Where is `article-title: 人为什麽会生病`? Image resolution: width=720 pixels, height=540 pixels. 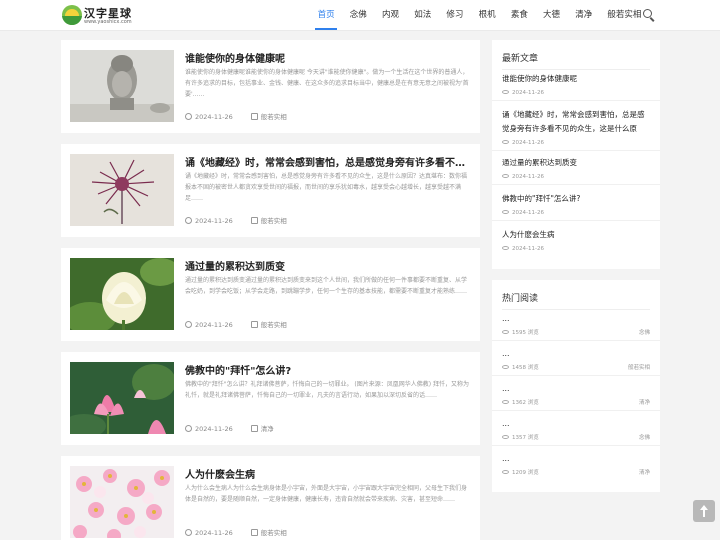
article-title: 人为什麽会生病 is located at coordinates (327, 473).